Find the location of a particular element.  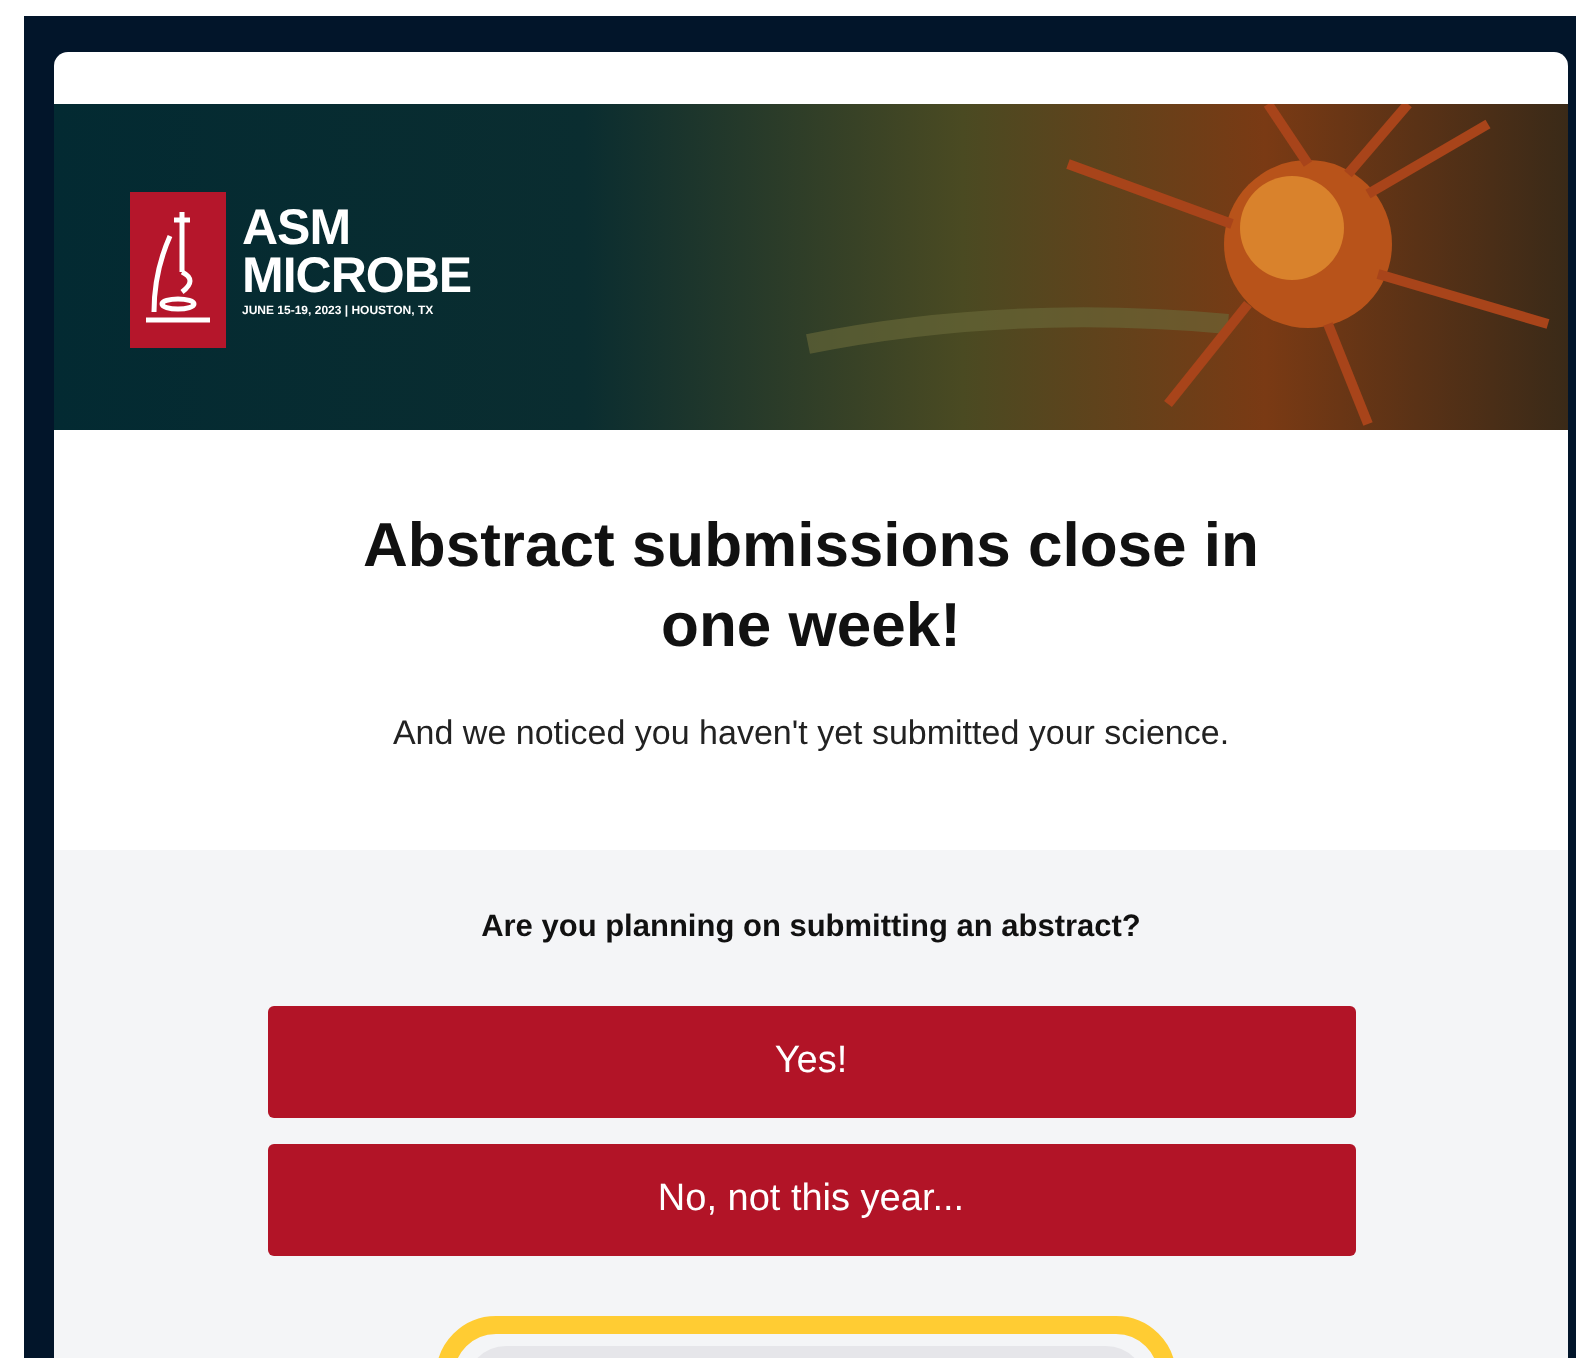

answer-button: Yes! is located at coordinates (811, 1062).